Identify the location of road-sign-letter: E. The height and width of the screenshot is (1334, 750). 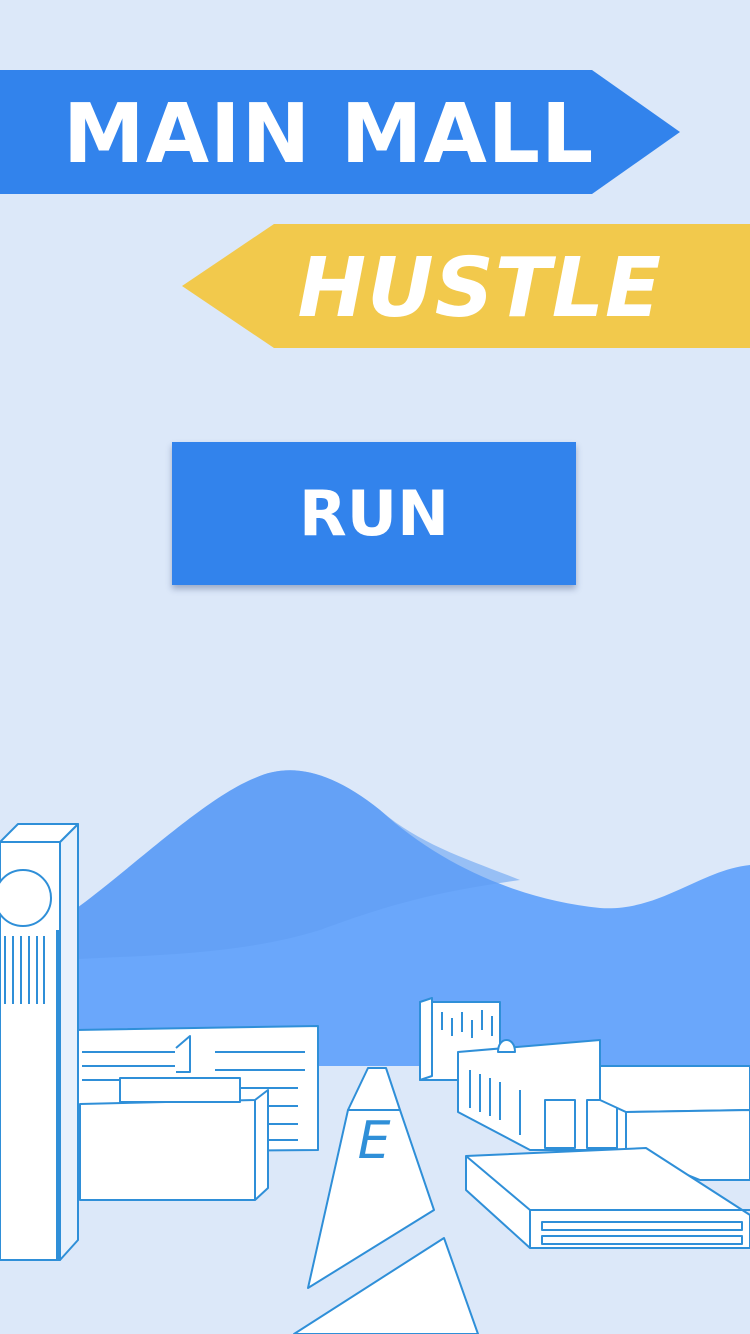
(374, 1141).